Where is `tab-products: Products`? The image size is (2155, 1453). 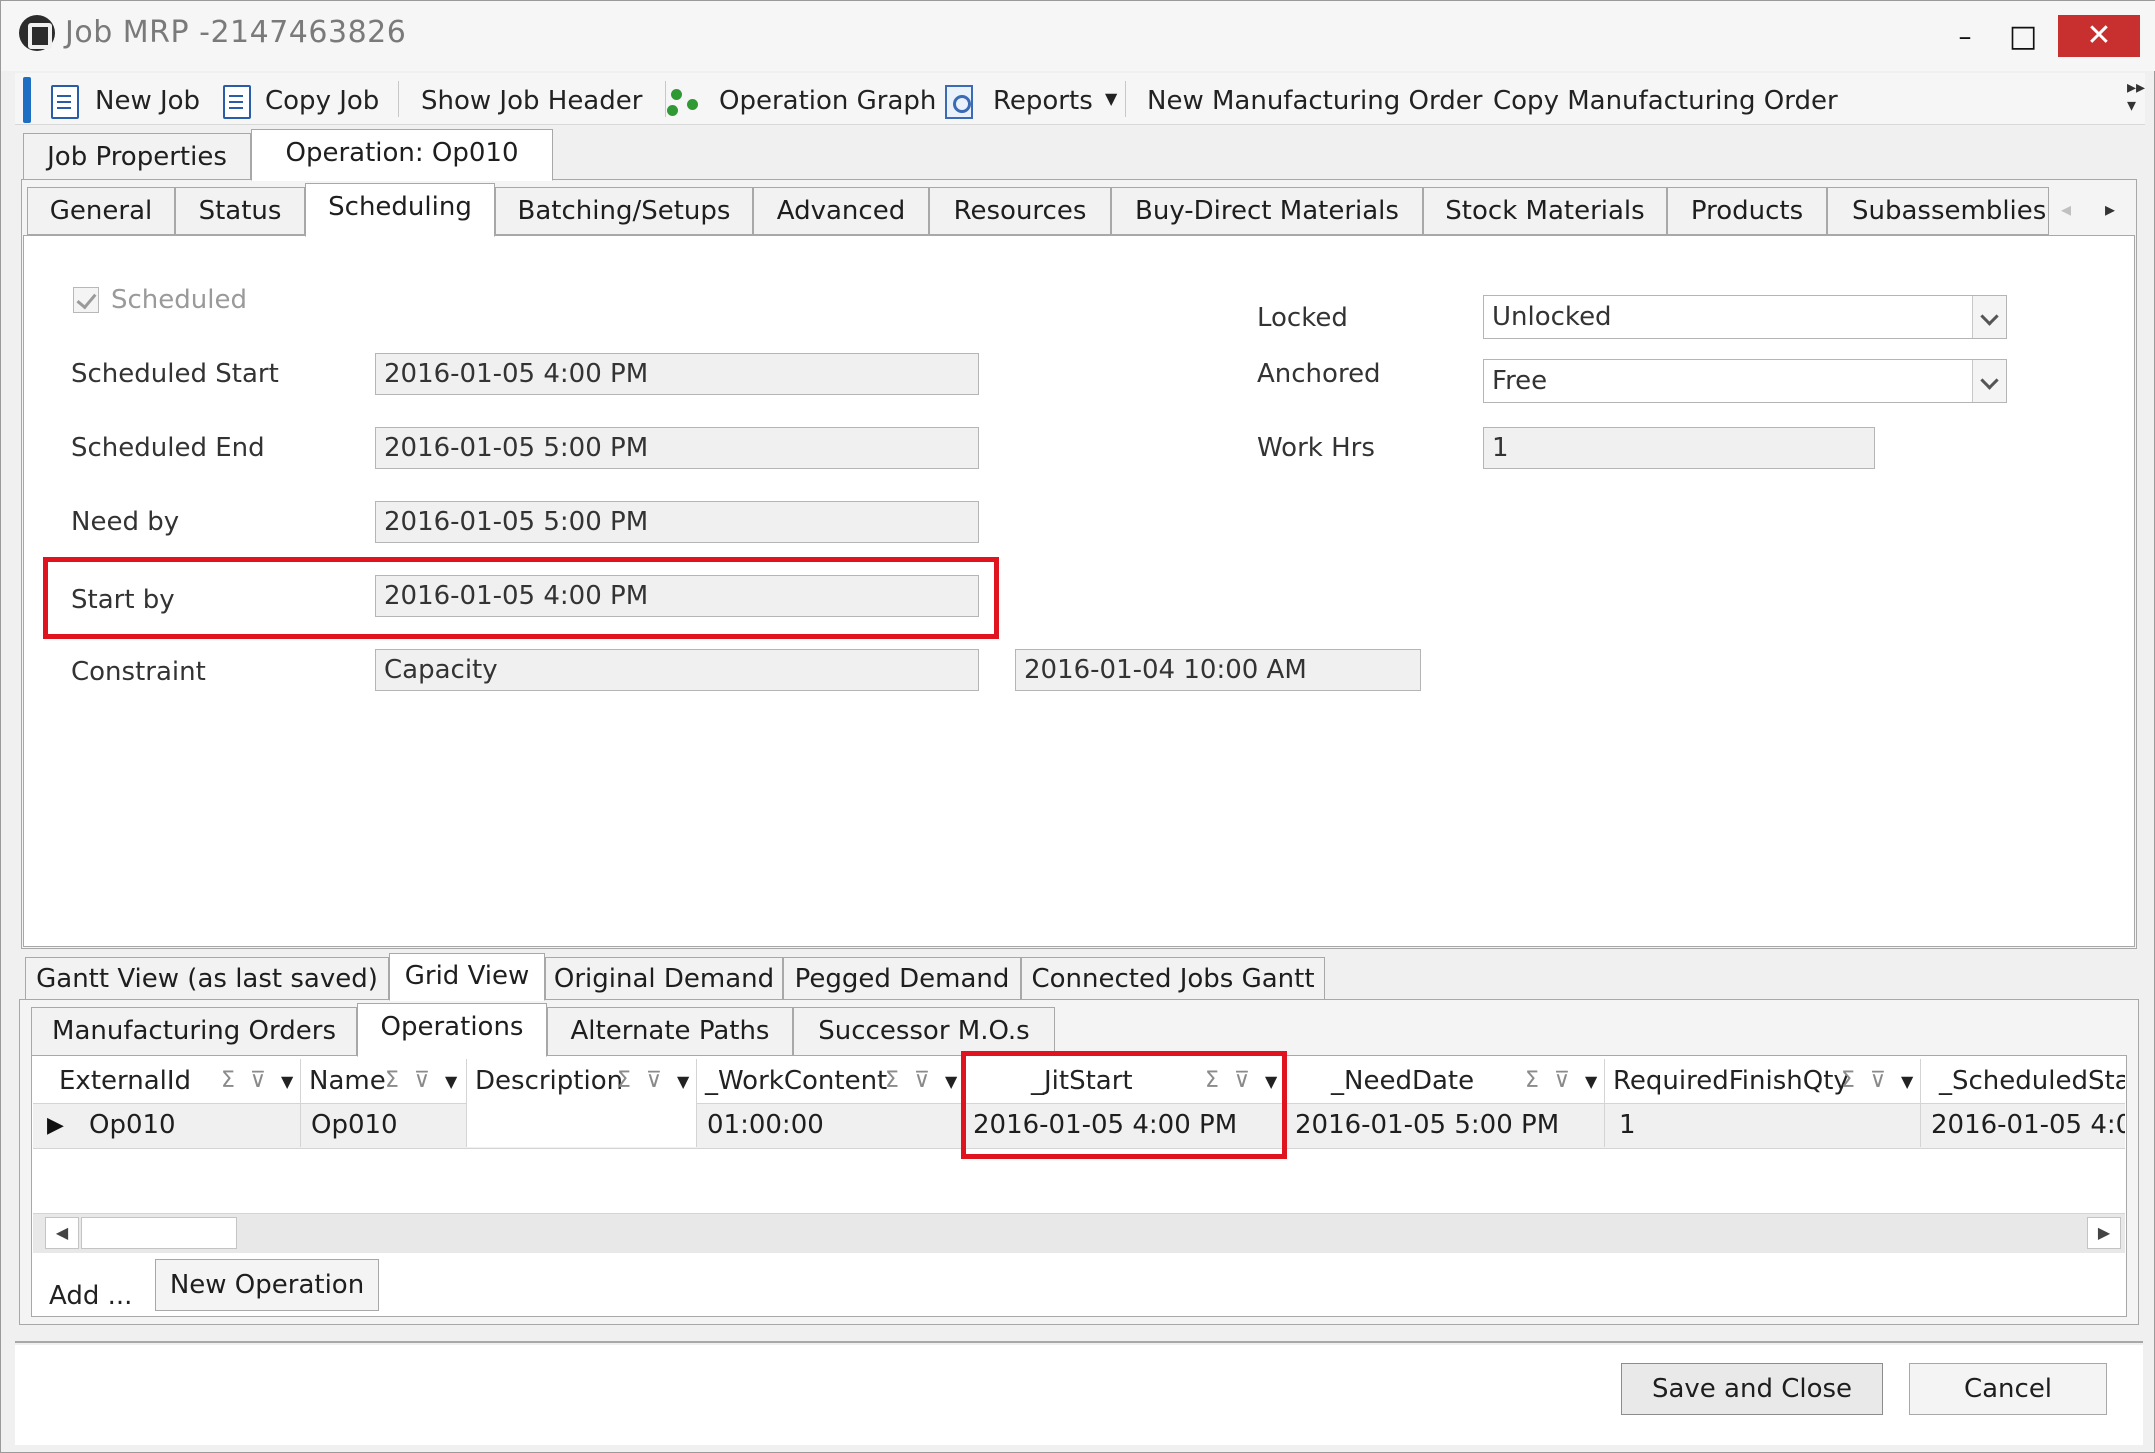 tab-products: Products is located at coordinates (1747, 211).